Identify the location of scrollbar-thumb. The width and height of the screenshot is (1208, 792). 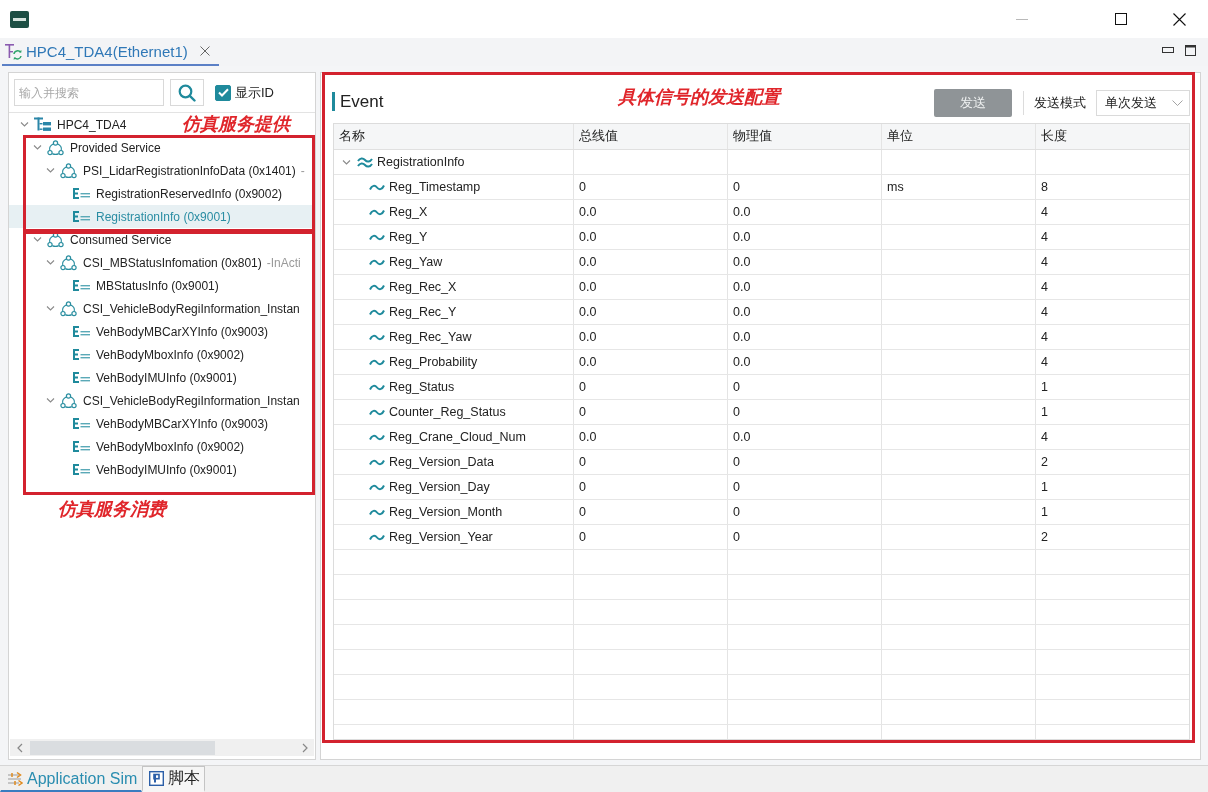
(122, 747).